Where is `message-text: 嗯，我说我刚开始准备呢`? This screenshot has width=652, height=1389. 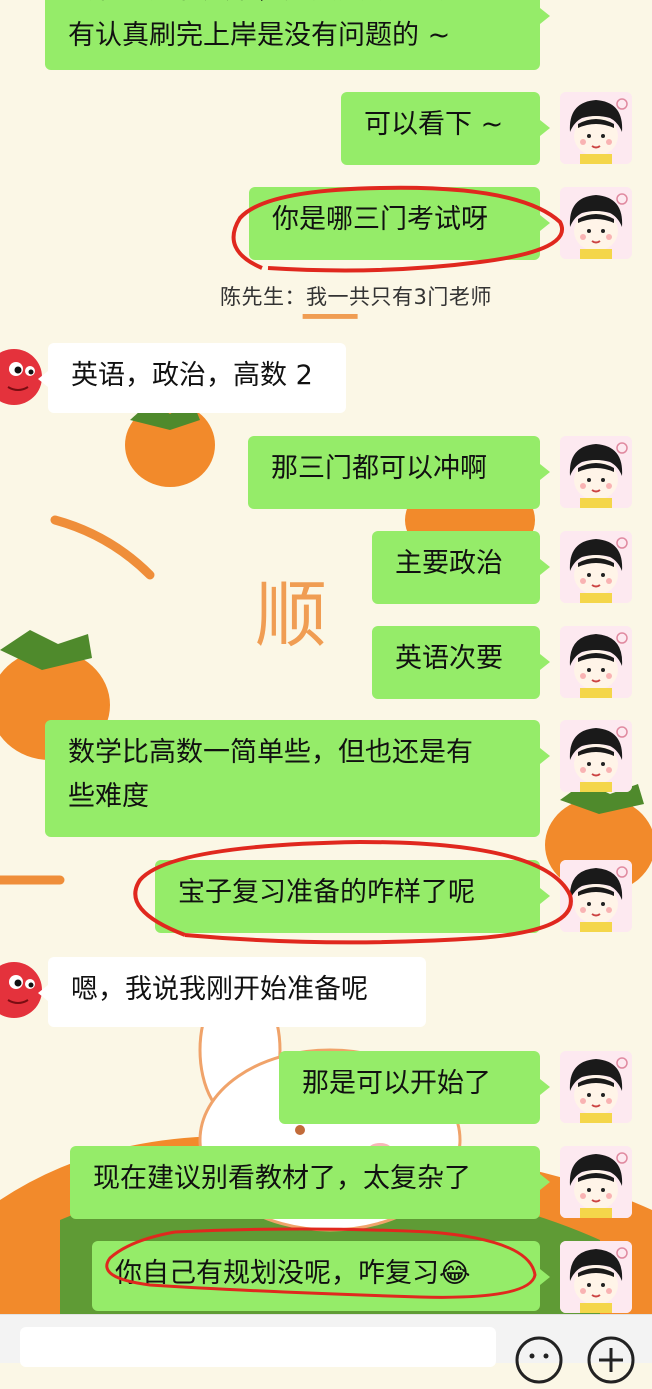 message-text: 嗯，我说我刚开始准备呢 is located at coordinates (219, 989).